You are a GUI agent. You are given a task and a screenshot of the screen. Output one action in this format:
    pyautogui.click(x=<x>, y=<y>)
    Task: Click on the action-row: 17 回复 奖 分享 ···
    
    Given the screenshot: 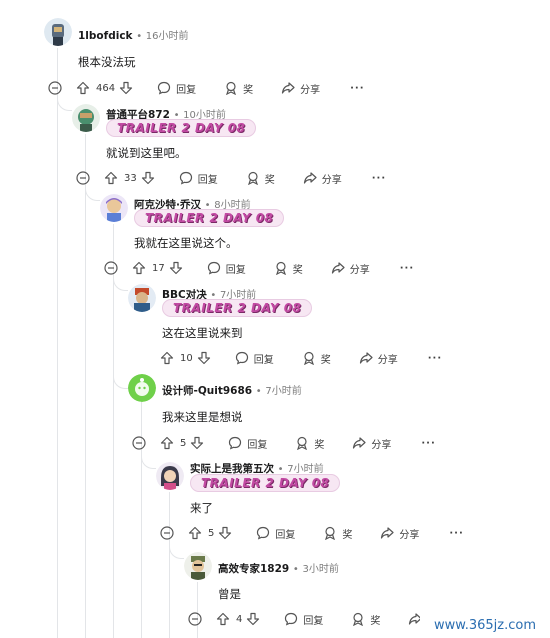 What is the action you would take?
    pyautogui.click(x=259, y=268)
    